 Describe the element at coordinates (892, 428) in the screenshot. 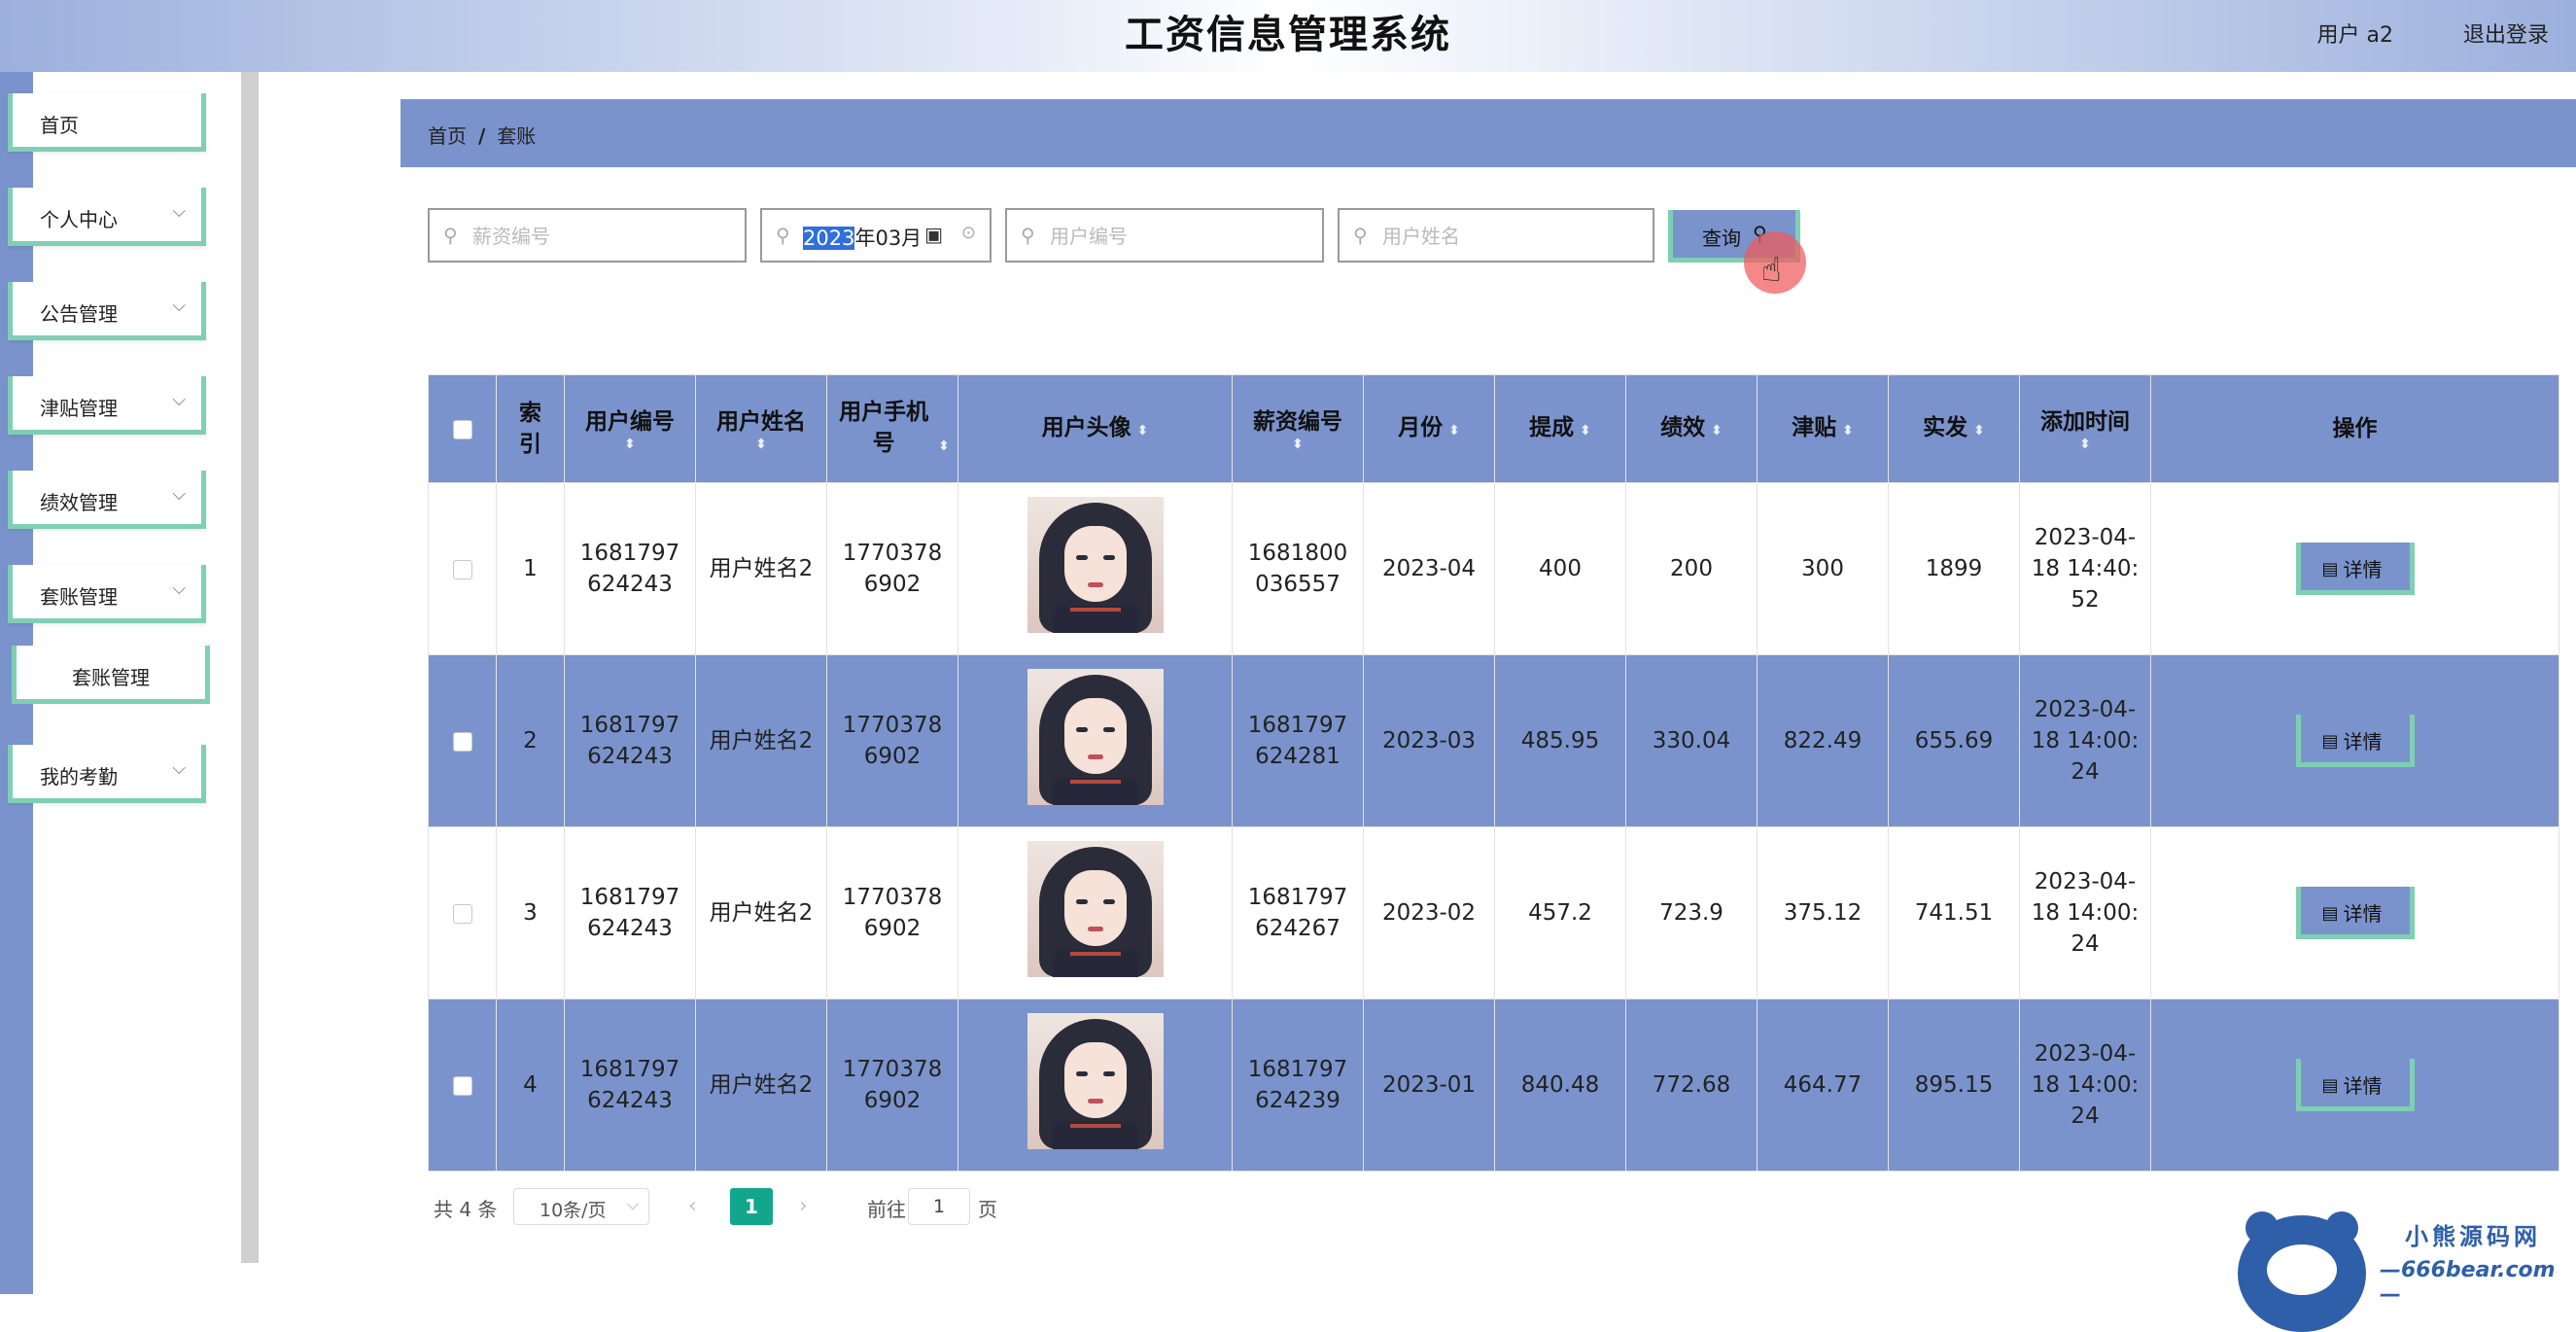

I see `header-phone: 用户手机号 ⬍` at that location.